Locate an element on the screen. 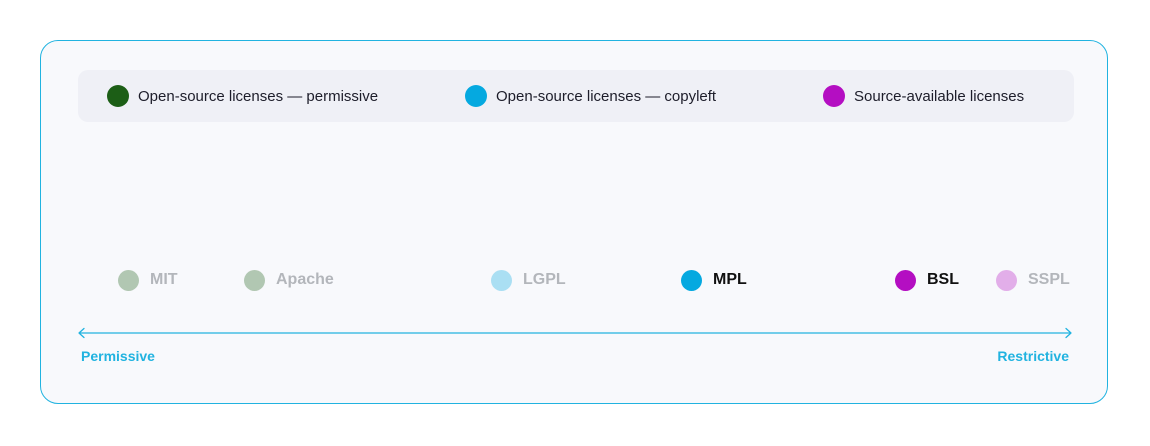 The height and width of the screenshot is (446, 1150). license-sspl-dot-icon is located at coordinates (1006, 280).